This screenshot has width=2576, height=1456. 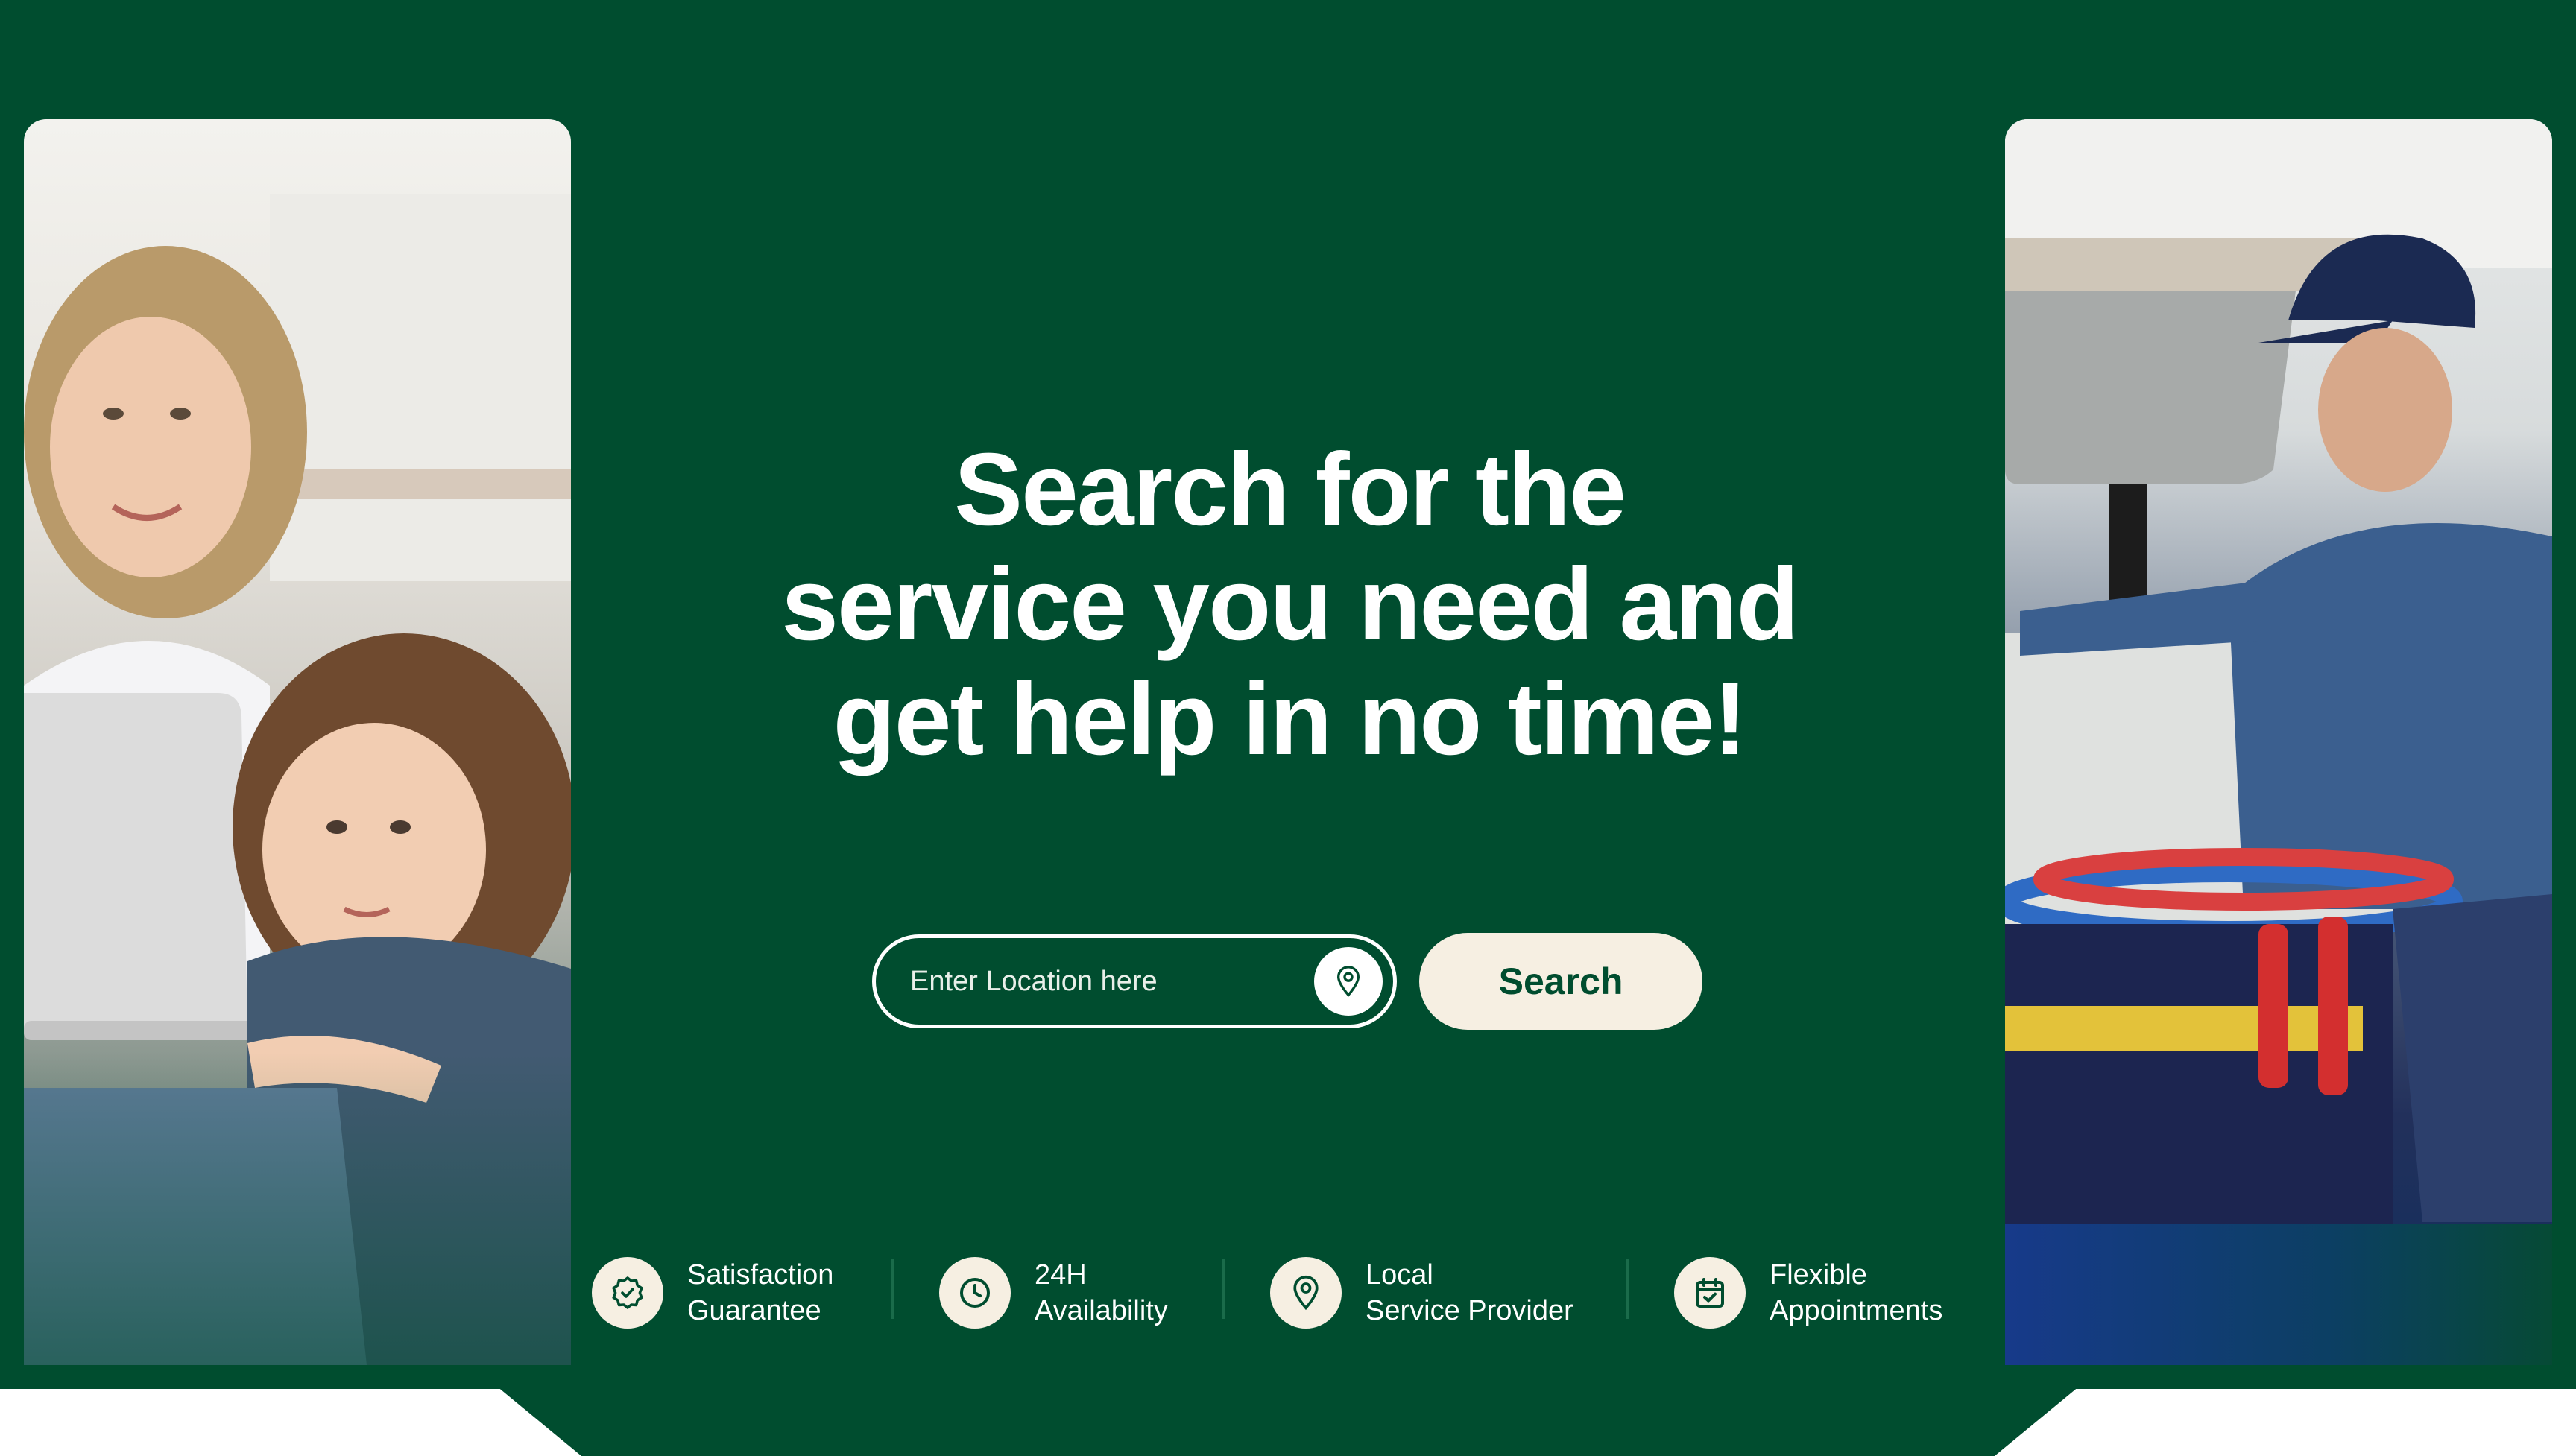 I want to click on location-pin-button, so click(x=1348, y=981).